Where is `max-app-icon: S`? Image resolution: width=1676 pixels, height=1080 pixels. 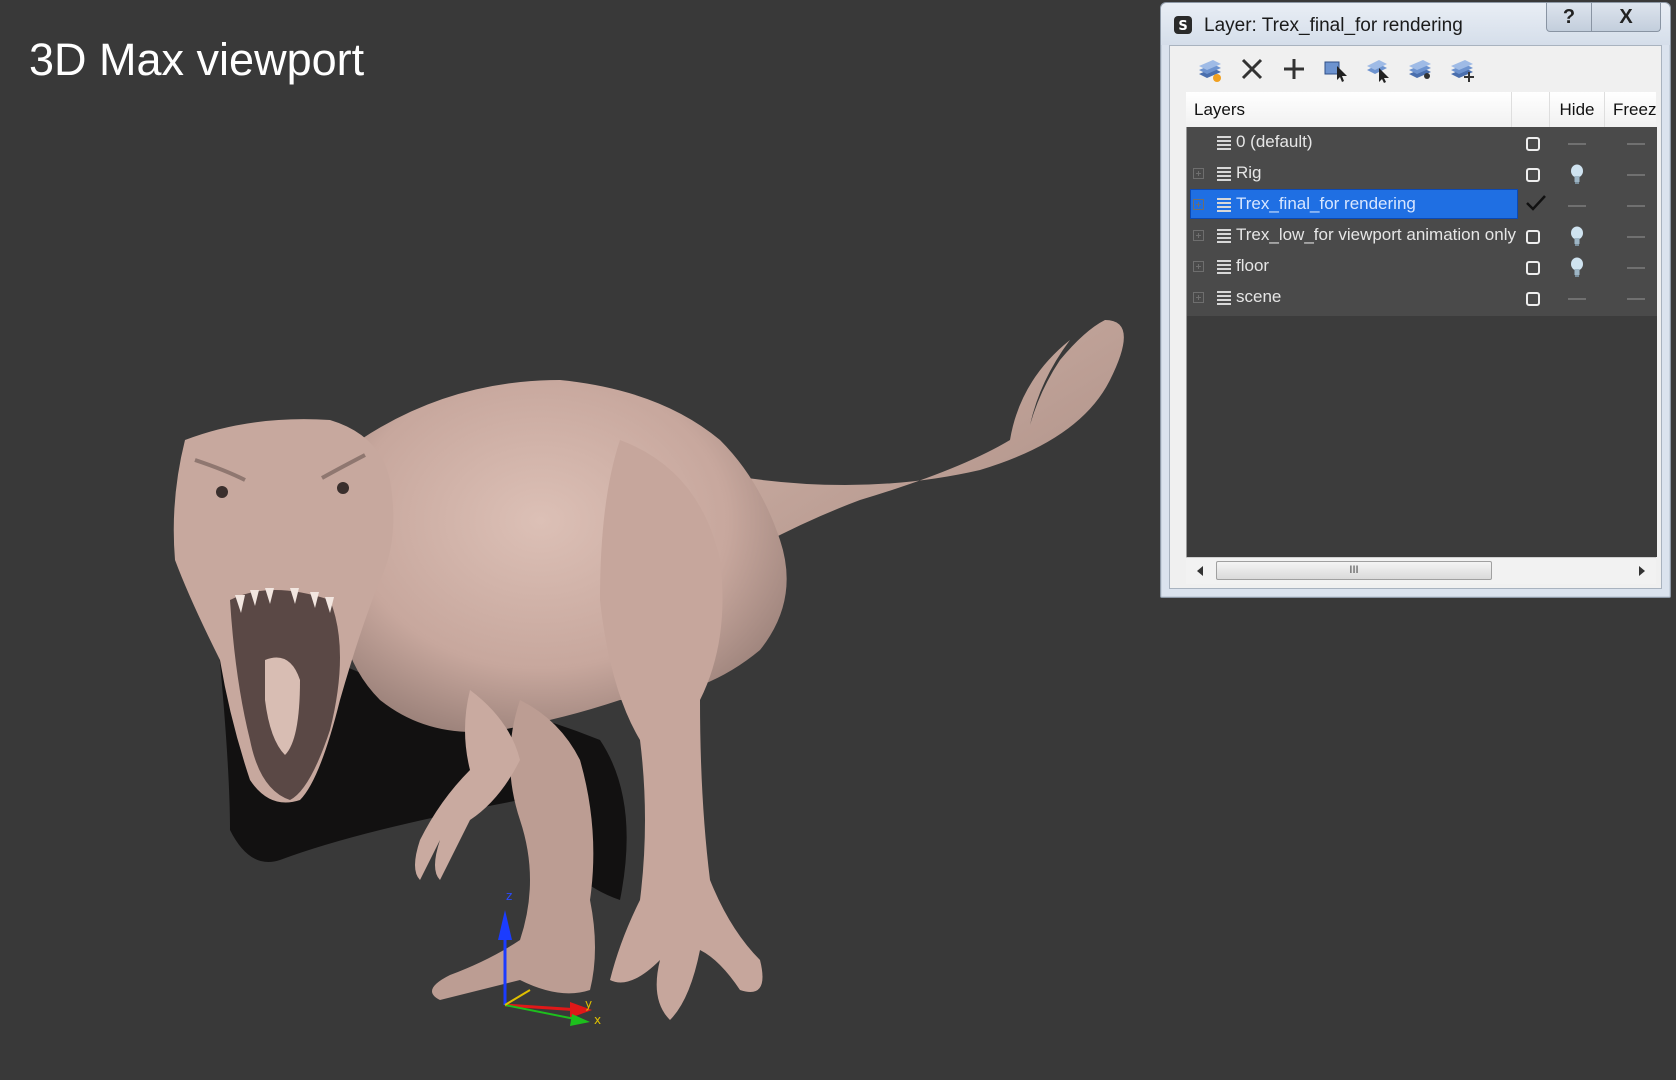
max-app-icon: S is located at coordinates (1183, 25).